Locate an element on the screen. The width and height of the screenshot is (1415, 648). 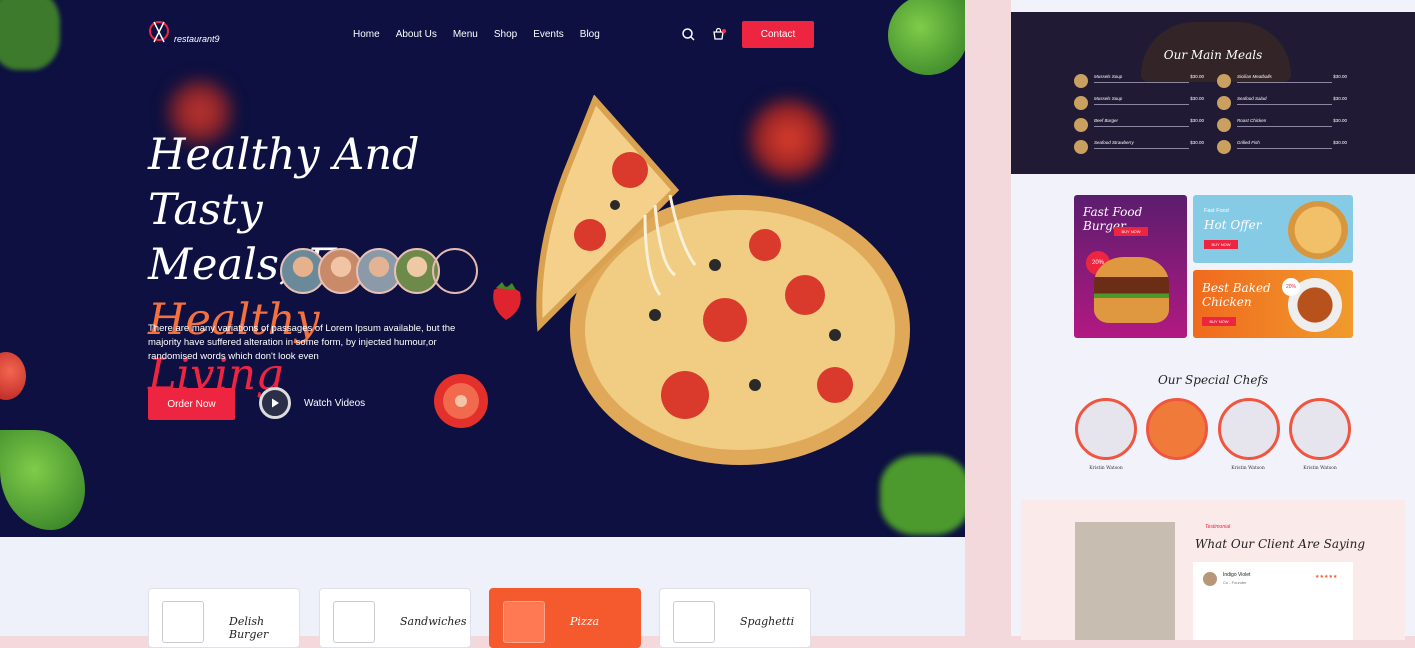
meal-name: Grilled Fish is located at coordinates (1248, 142).